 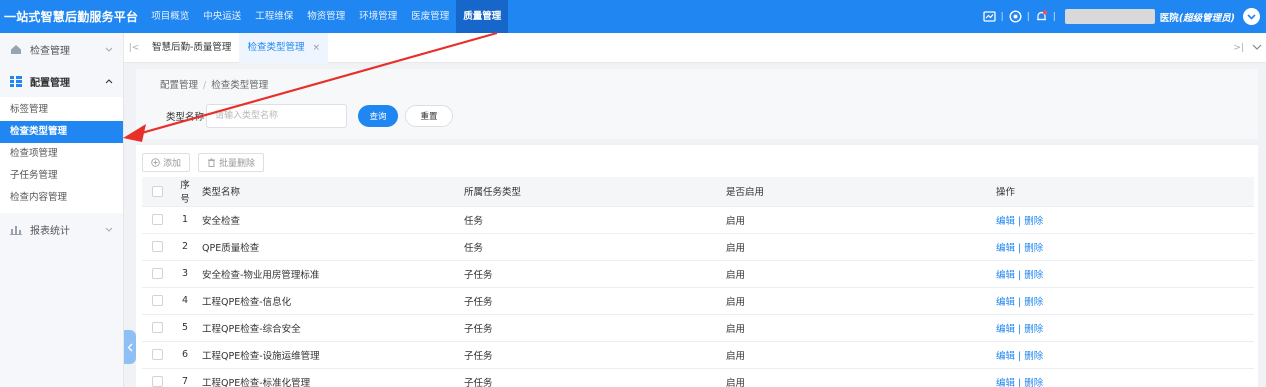 What do you see at coordinates (61, 110) in the screenshot?
I see `sidebar-item-tags: 标签管理` at bounding box center [61, 110].